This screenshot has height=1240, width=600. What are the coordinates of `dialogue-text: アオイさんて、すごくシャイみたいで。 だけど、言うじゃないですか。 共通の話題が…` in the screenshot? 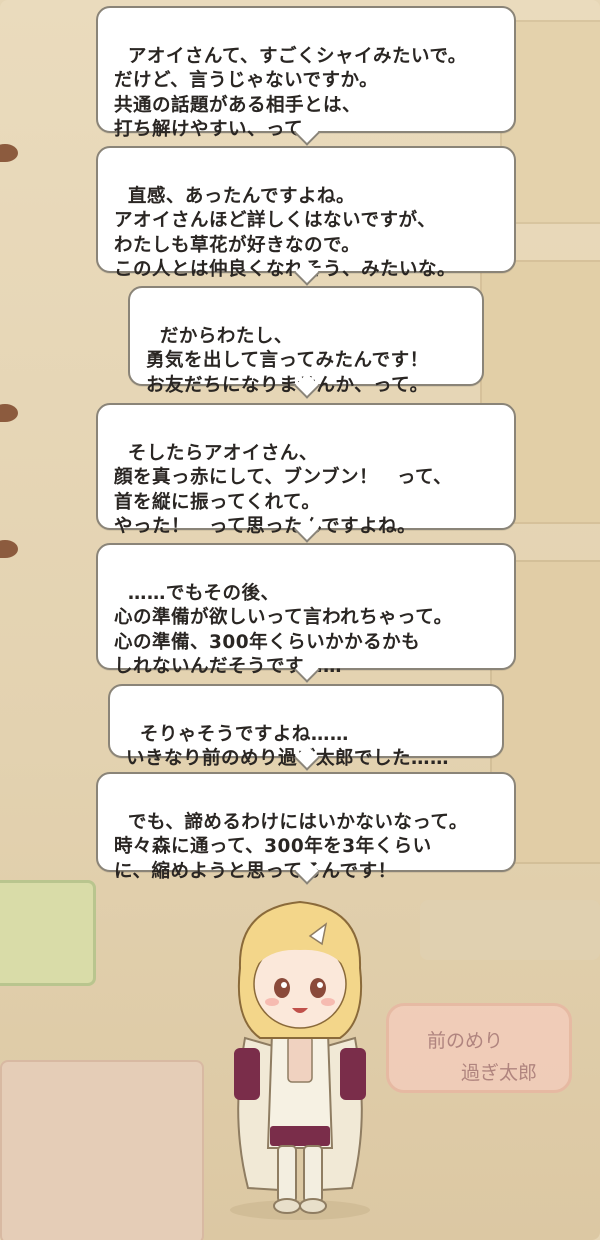 It's located at (290, 93).